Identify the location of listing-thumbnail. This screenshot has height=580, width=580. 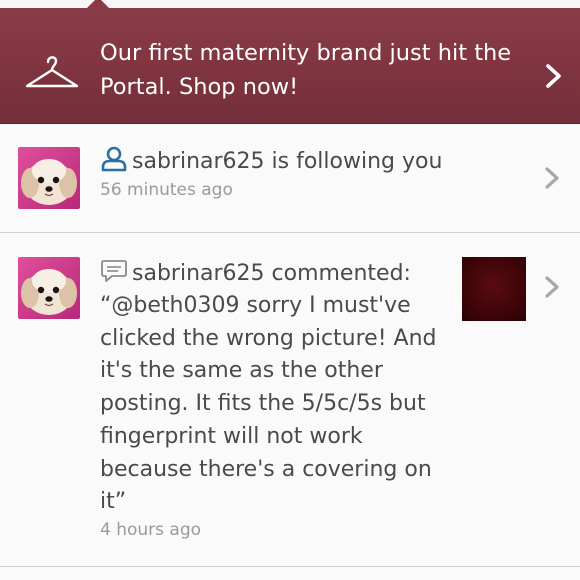
(494, 289).